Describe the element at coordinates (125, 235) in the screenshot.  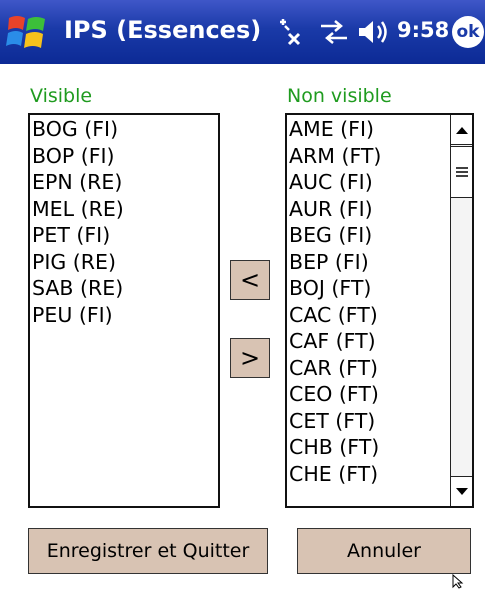
I see `list-item: PET (FI)` at that location.